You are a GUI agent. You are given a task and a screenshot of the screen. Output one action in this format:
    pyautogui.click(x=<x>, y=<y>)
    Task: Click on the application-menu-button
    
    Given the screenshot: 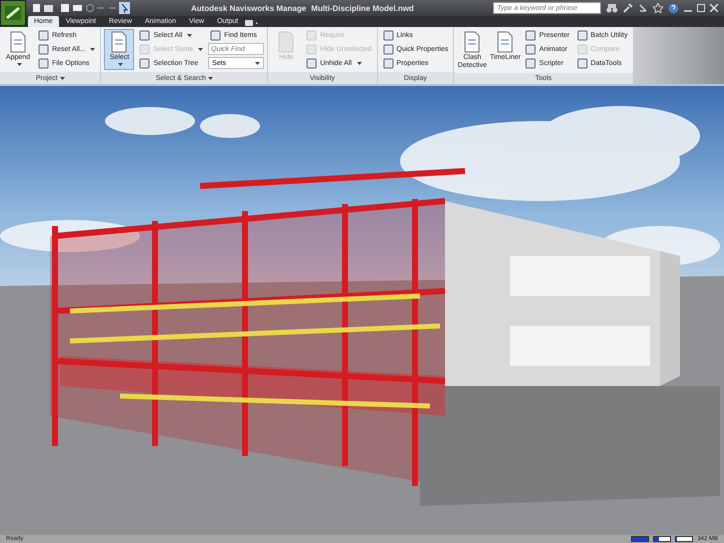 What is the action you would take?
    pyautogui.click(x=13, y=13)
    